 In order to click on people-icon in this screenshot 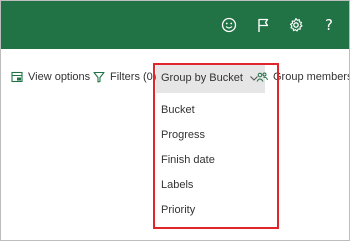, I will do `click(262, 77)`.